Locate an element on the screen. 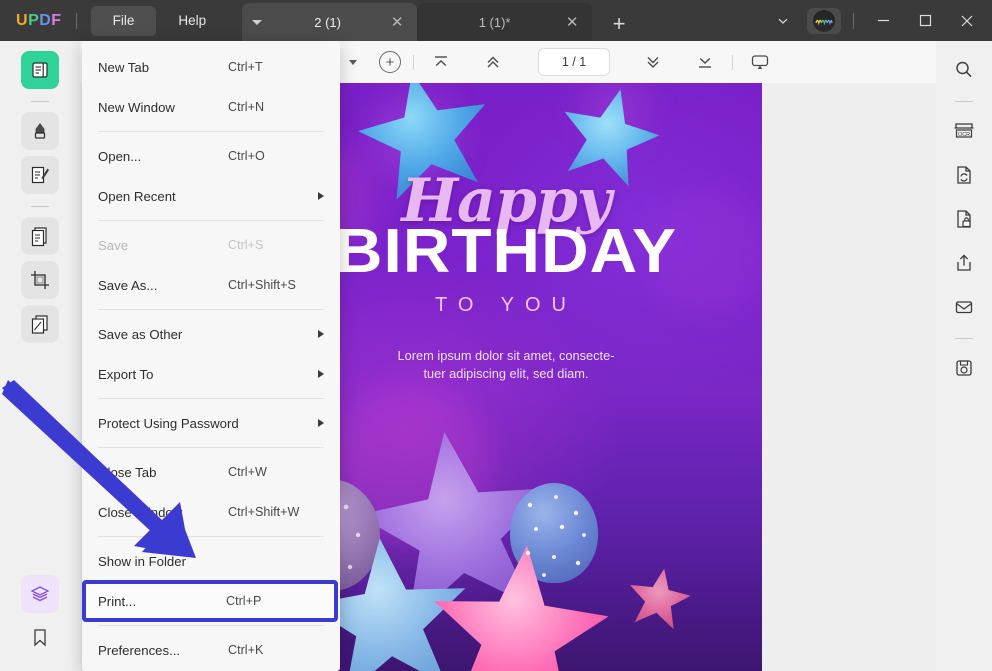 Image resolution: width=992 pixels, height=671 pixels. tab-label: 2 (1) is located at coordinates (327, 22).